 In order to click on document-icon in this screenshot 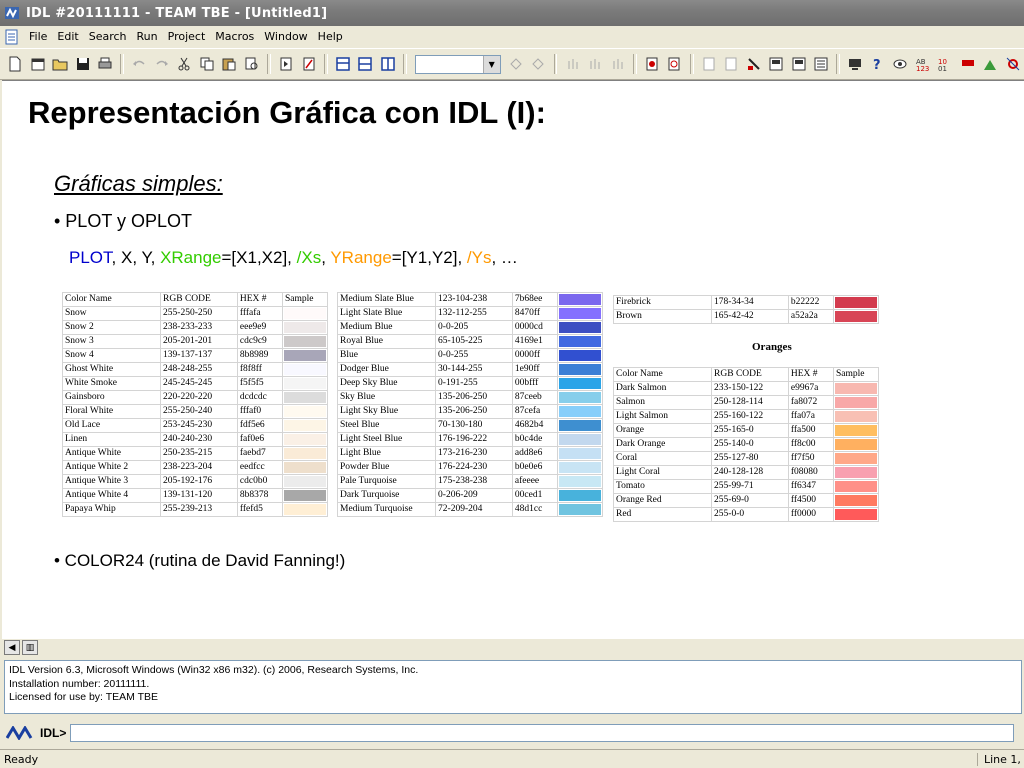, I will do `click(12, 37)`.